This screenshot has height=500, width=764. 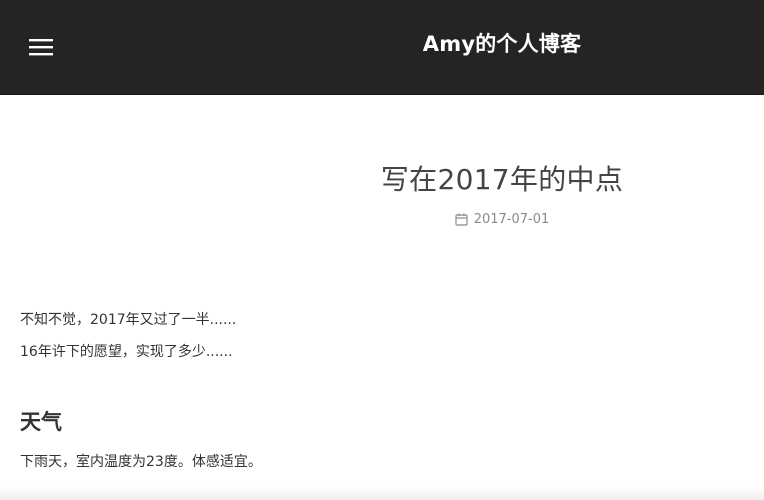 I want to click on hamburger-menu-button, so click(x=43, y=49).